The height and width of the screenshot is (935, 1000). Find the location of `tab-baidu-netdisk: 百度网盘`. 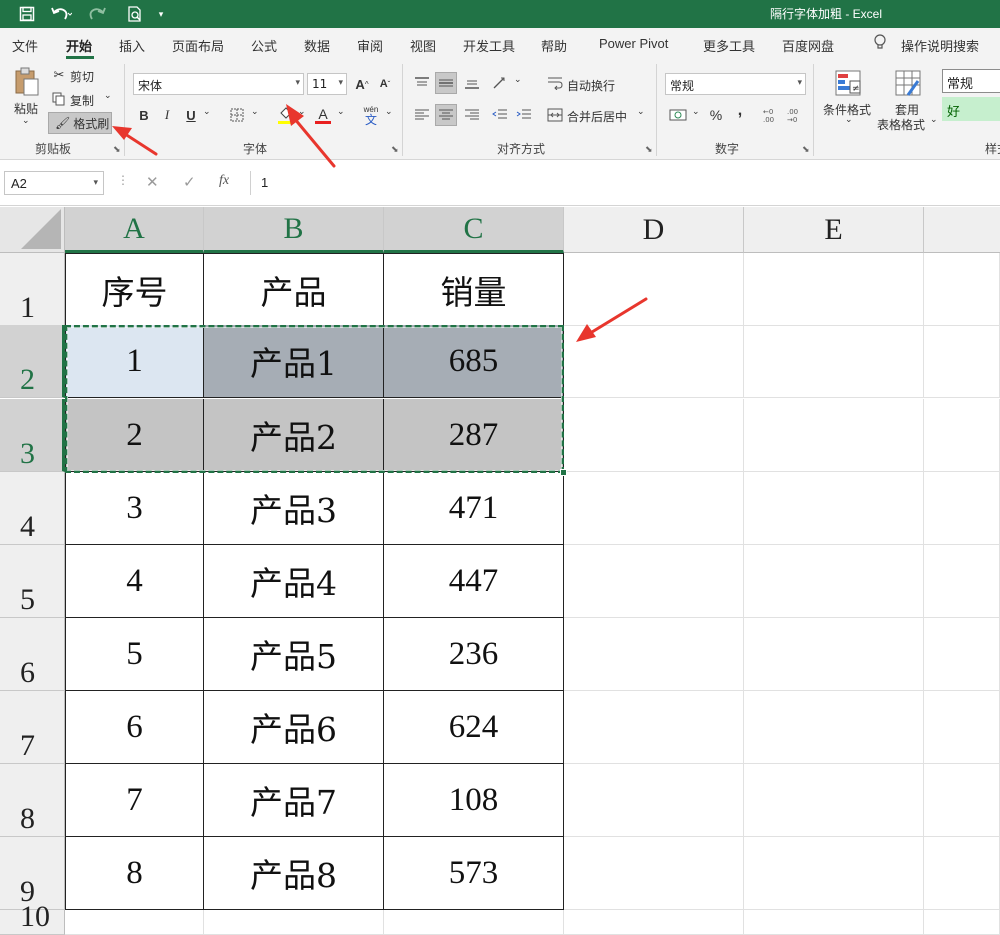

tab-baidu-netdisk: 百度网盘 is located at coordinates (808, 45).